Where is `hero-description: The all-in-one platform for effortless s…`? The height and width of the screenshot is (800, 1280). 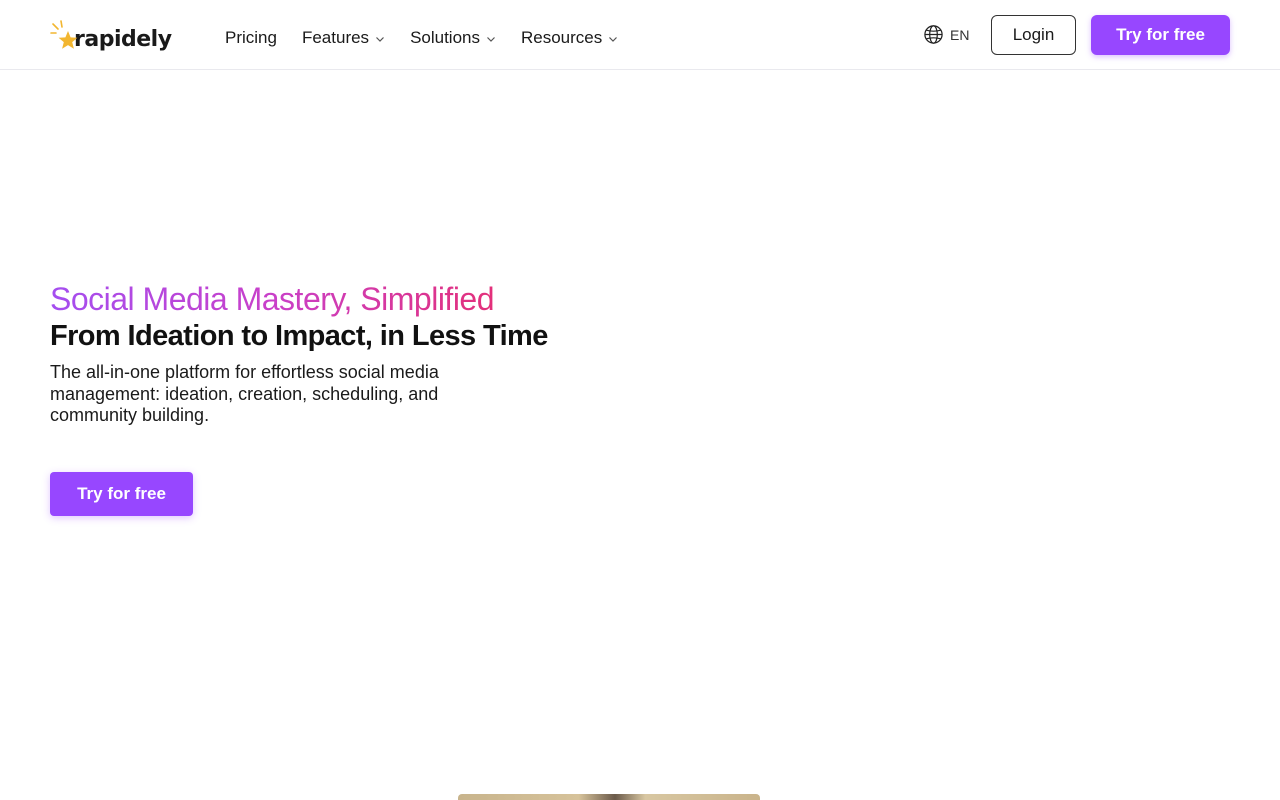
hero-description: The all-in-one platform for effortless s… is located at coordinates (244, 393).